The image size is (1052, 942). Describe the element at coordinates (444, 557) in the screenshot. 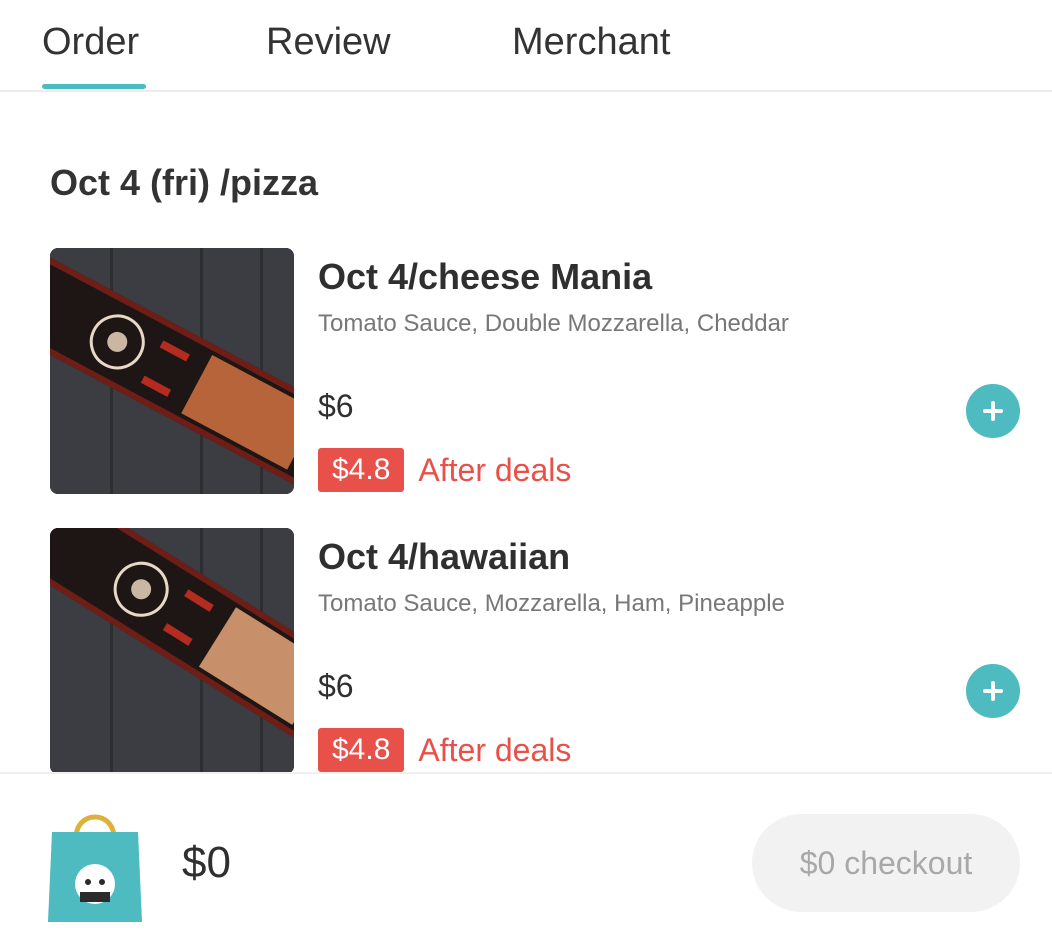

I see `product-name: Oct 4/hawaiian` at that location.